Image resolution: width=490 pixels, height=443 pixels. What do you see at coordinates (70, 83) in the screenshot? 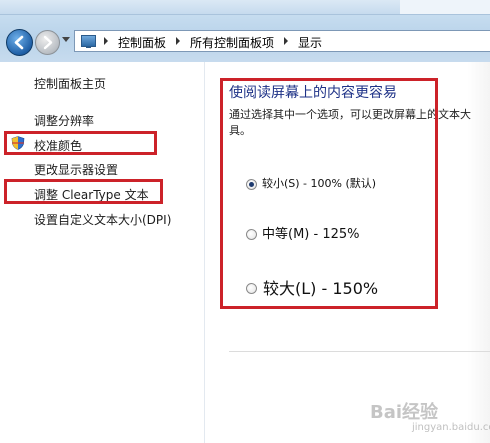
I see `sidebar-item-home: 控制面板主页` at bounding box center [70, 83].